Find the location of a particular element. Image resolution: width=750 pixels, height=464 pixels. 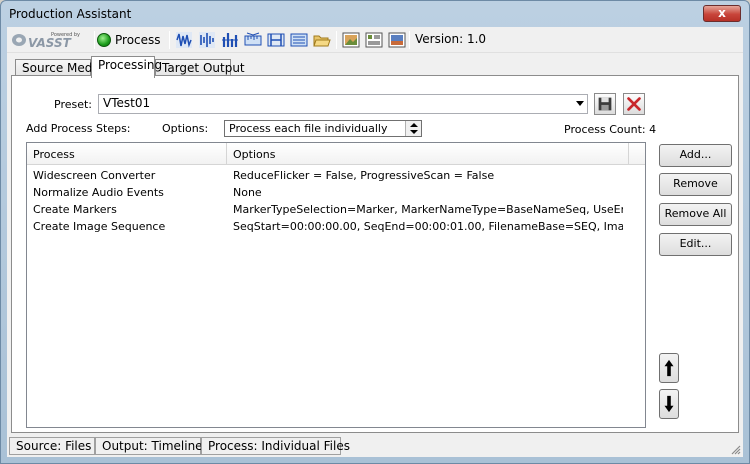

chevron-up-icon is located at coordinates (414, 125).